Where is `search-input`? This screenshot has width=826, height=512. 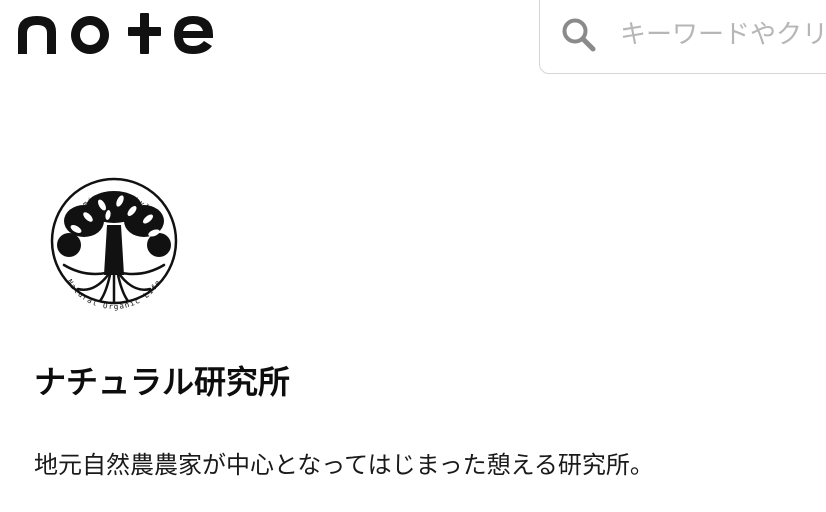 search-input is located at coordinates (723, 35).